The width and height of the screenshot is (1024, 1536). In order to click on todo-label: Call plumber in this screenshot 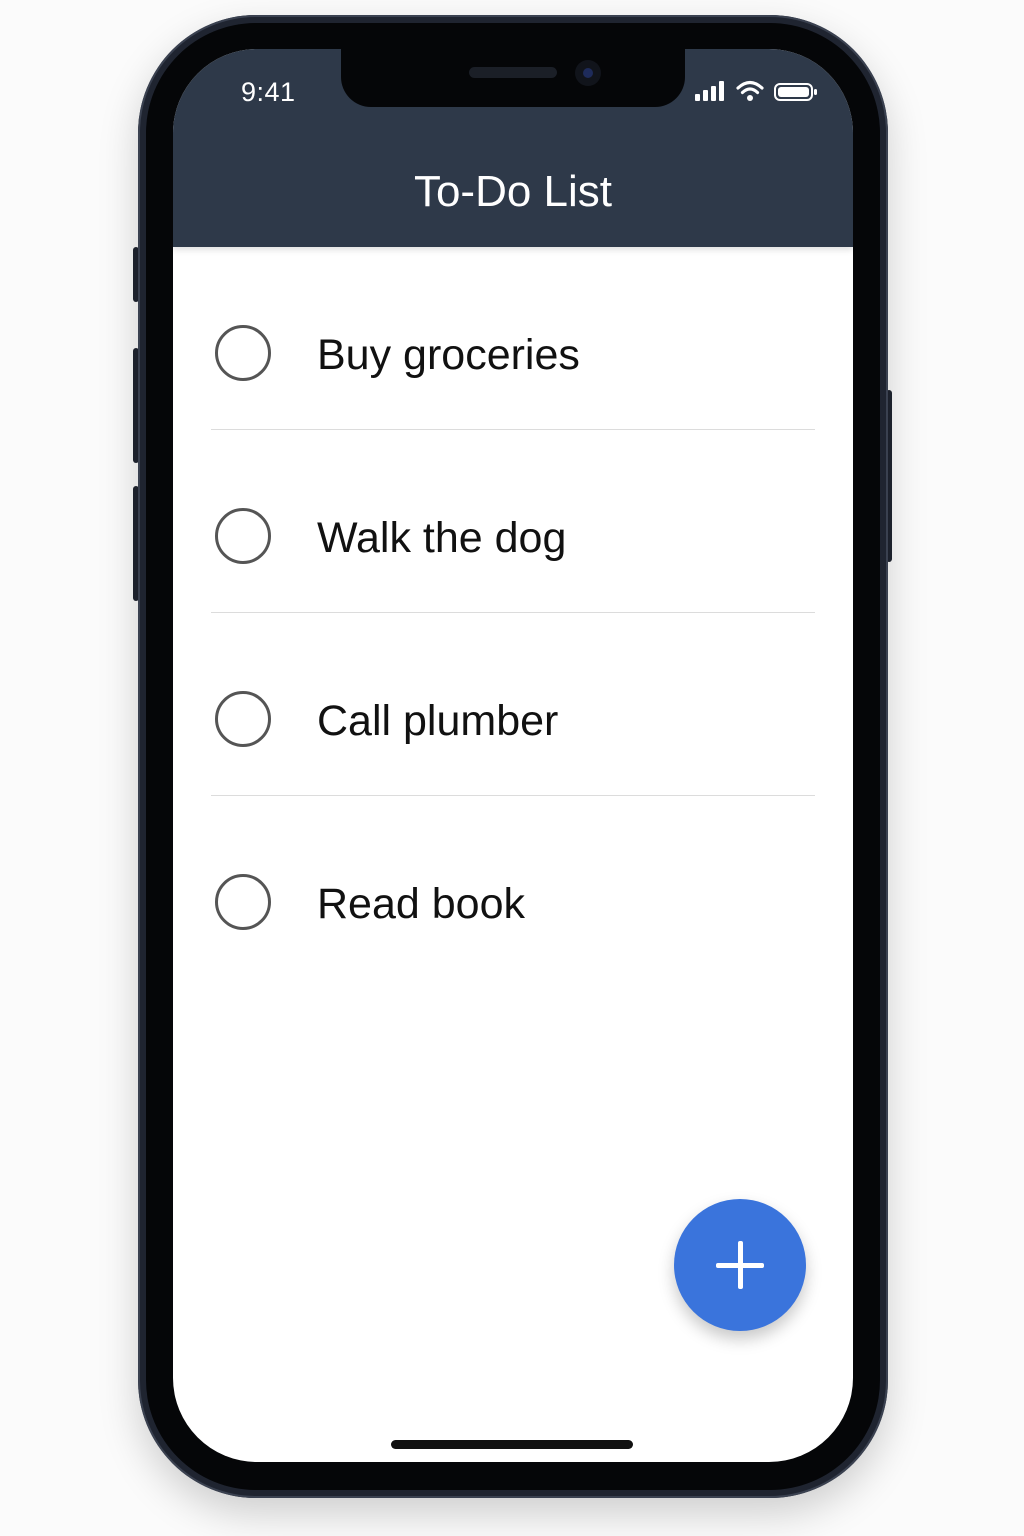, I will do `click(438, 721)`.